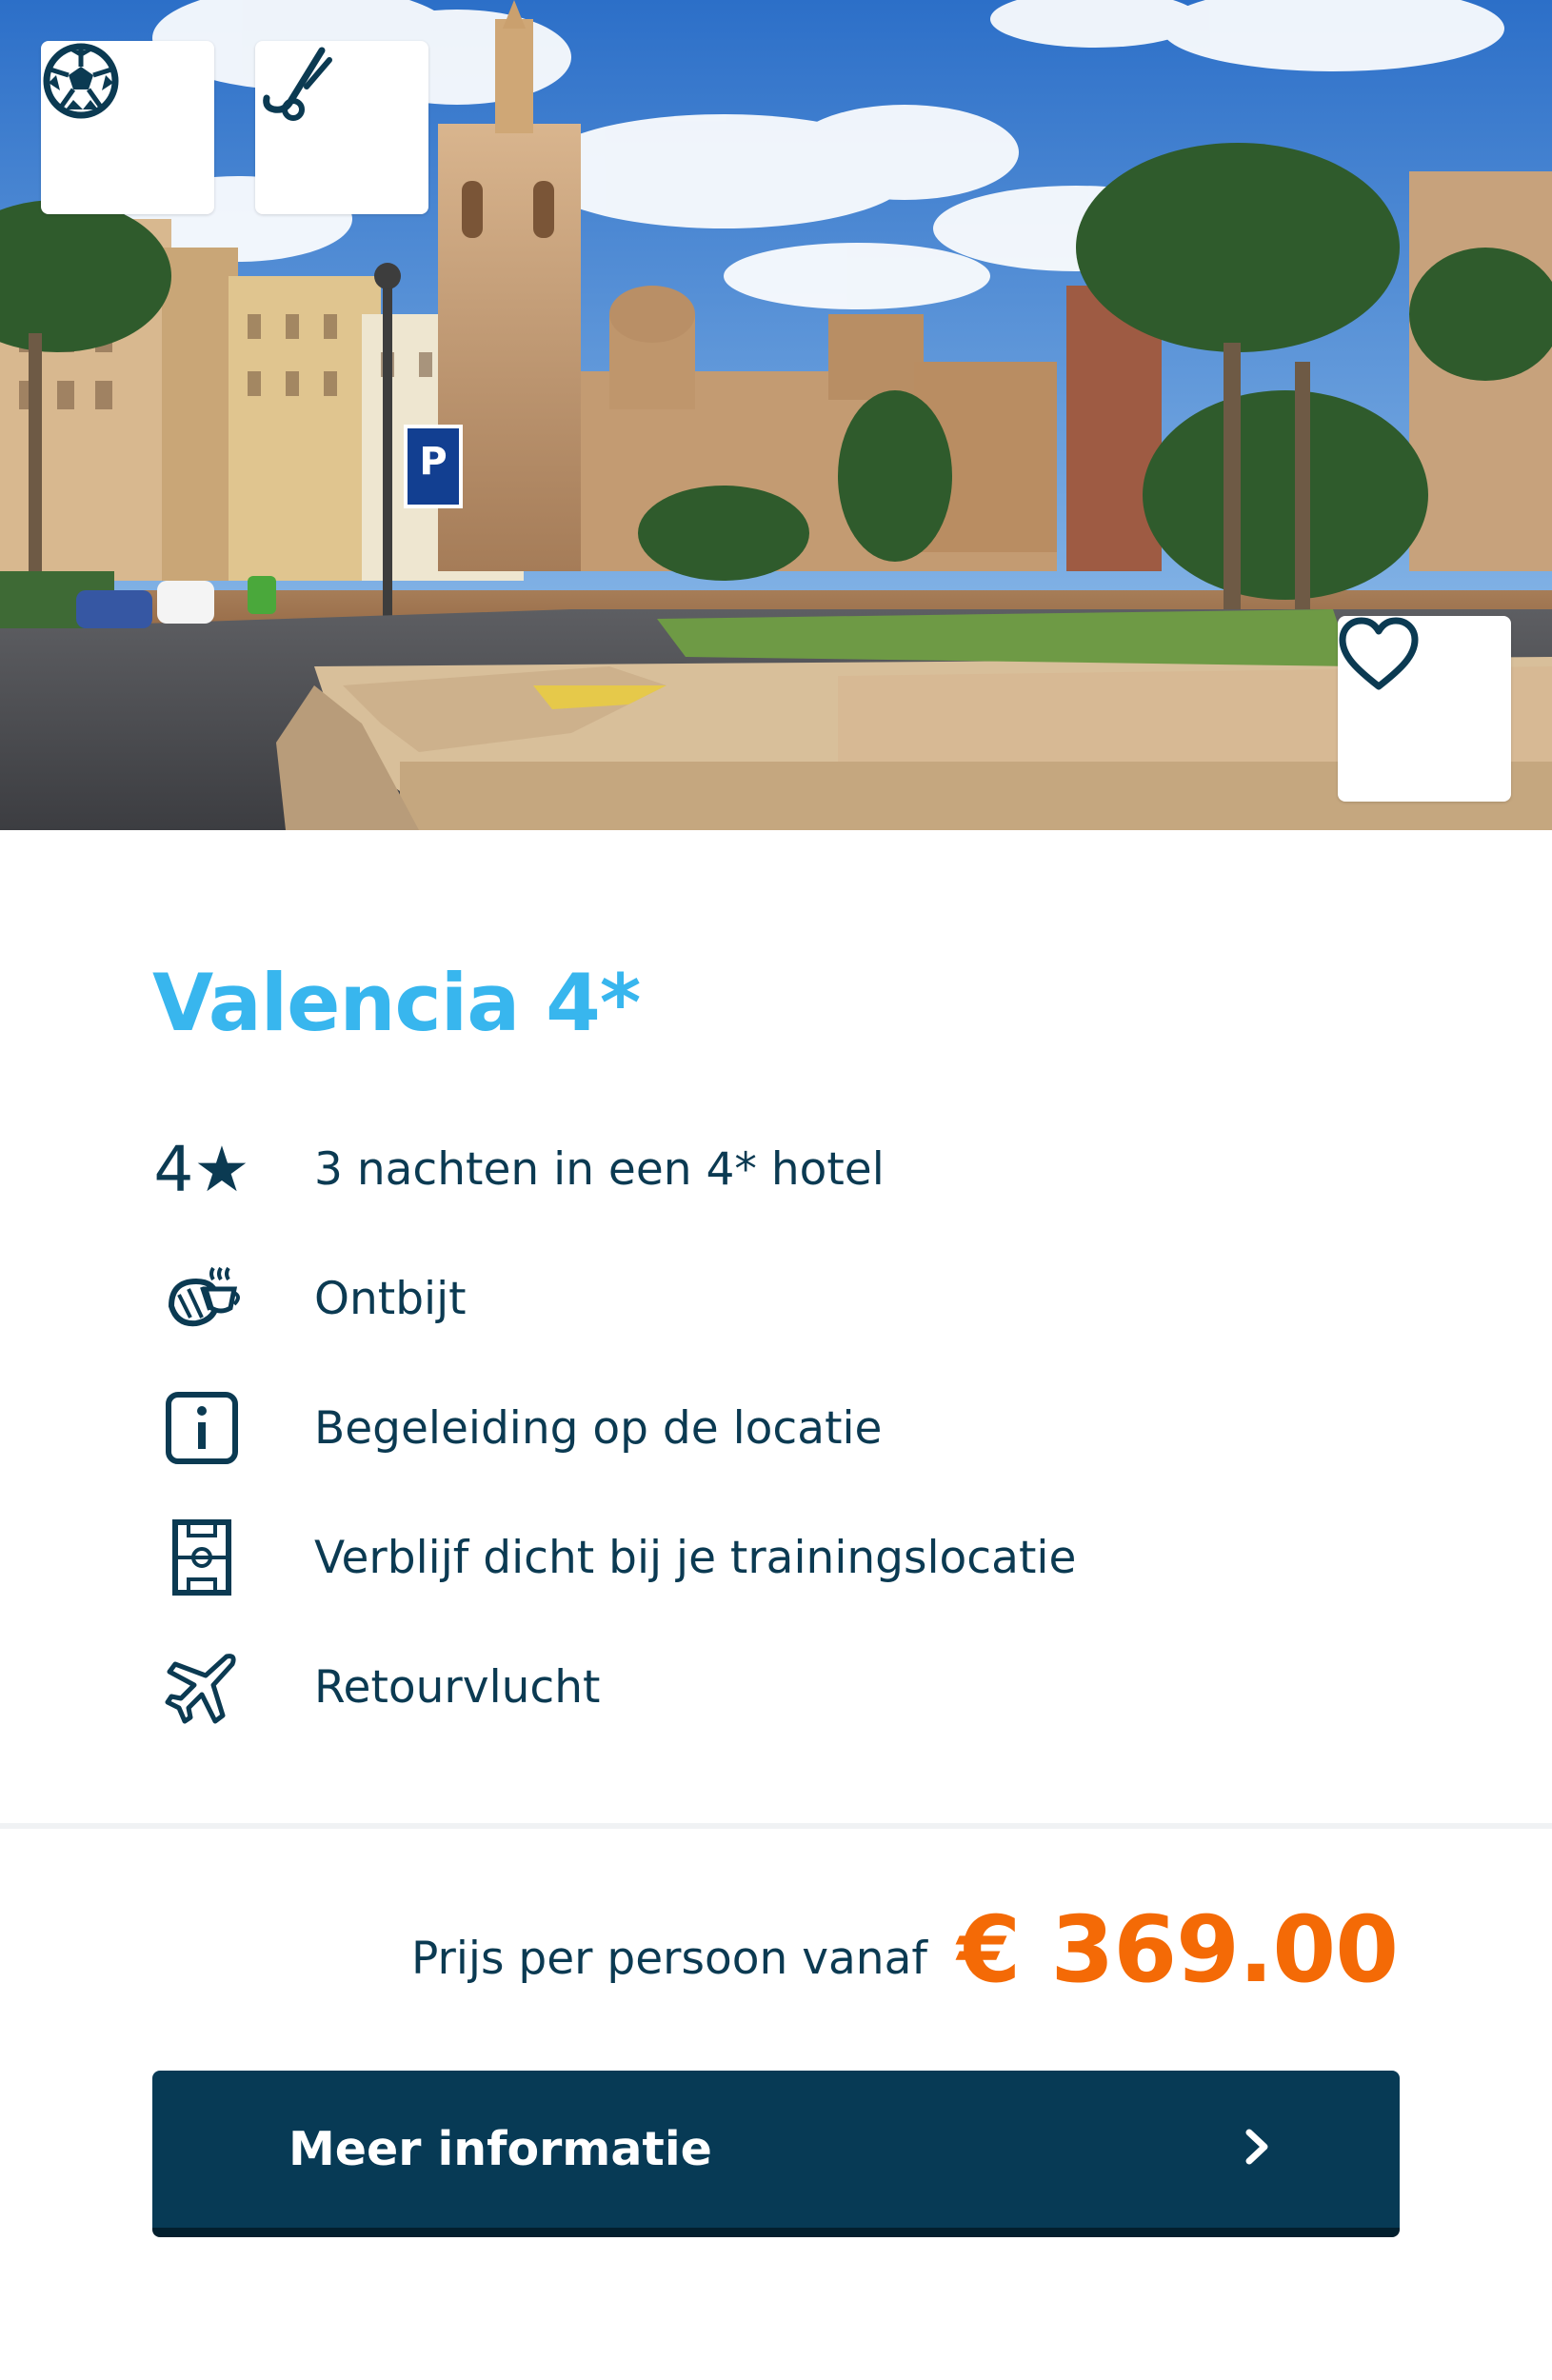 The image size is (1552, 2380). Describe the element at coordinates (341, 128) in the screenshot. I see `sport-tag-hockey` at that location.